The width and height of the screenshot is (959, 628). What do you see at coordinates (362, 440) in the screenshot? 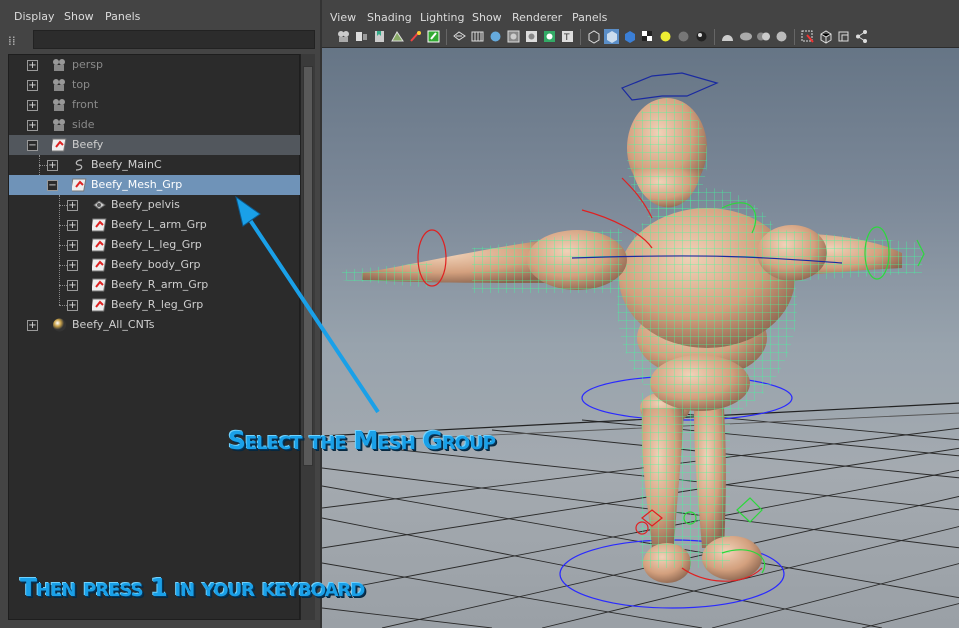
I see `select-mesh-group-caption: Select the Mesh Group` at bounding box center [362, 440].